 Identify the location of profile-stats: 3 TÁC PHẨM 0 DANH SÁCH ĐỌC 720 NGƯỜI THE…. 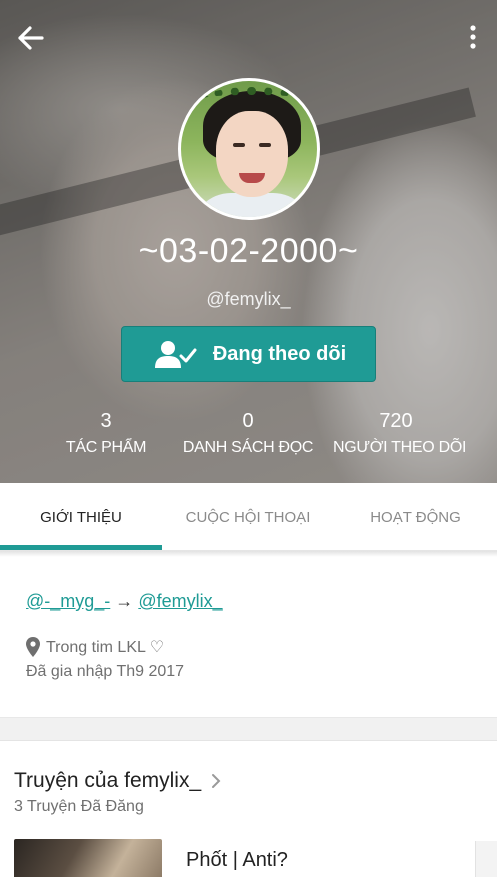
(248, 438).